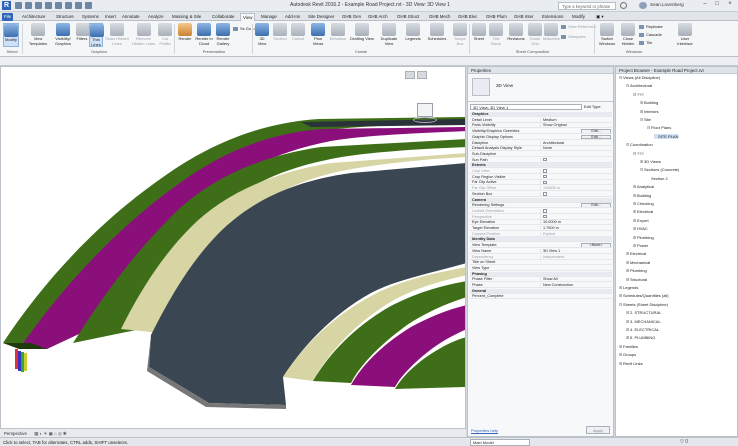 The image size is (738, 446). Describe the element at coordinates (573, 36) in the screenshot. I see `viewports-button: Viewports` at that location.